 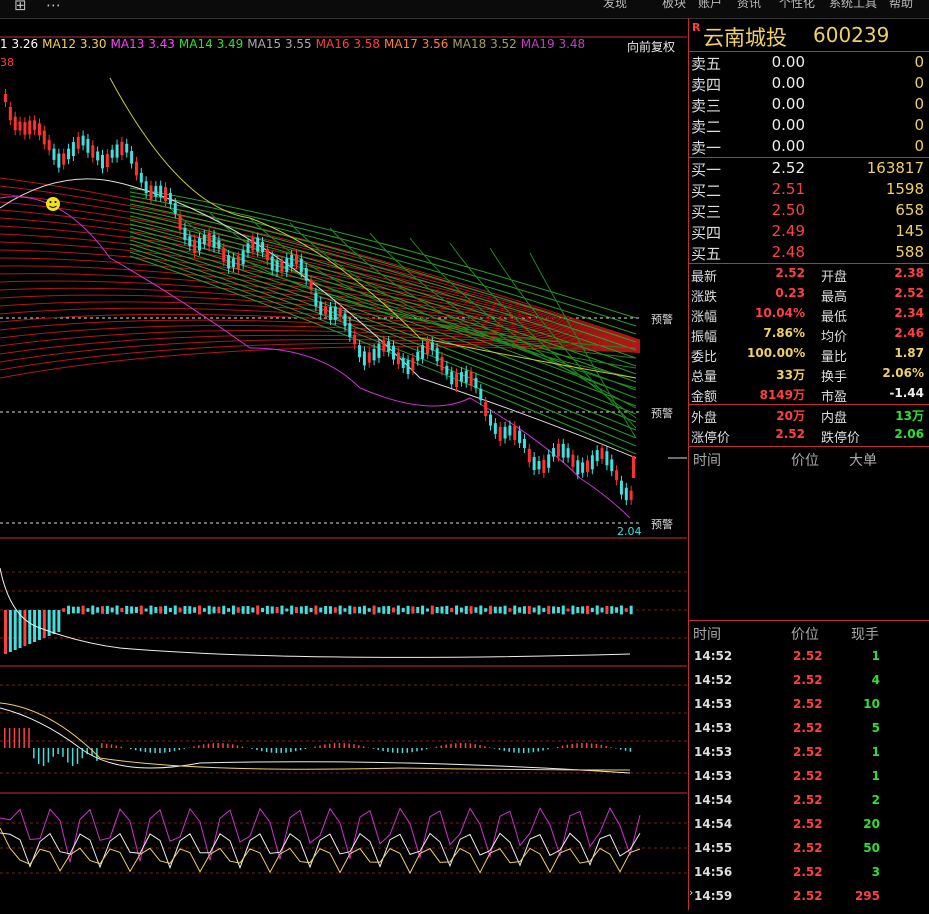 What do you see at coordinates (710, 5) in the screenshot?
I see `menu-zhanghu: 账户` at bounding box center [710, 5].